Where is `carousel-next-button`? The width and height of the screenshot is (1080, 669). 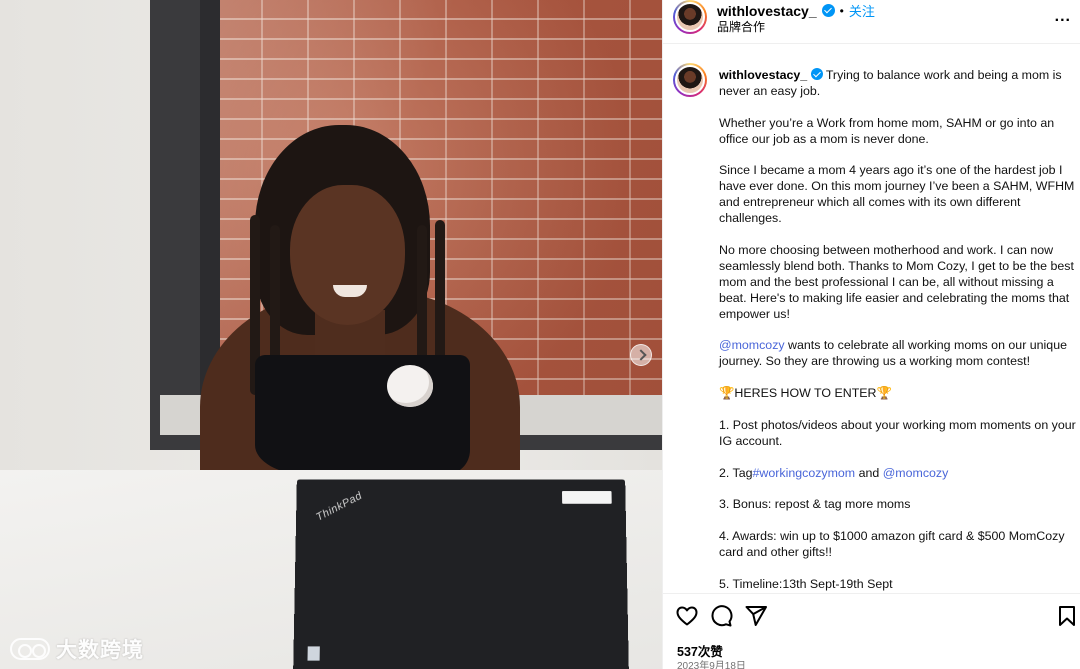
carousel-next-button is located at coordinates (641, 355).